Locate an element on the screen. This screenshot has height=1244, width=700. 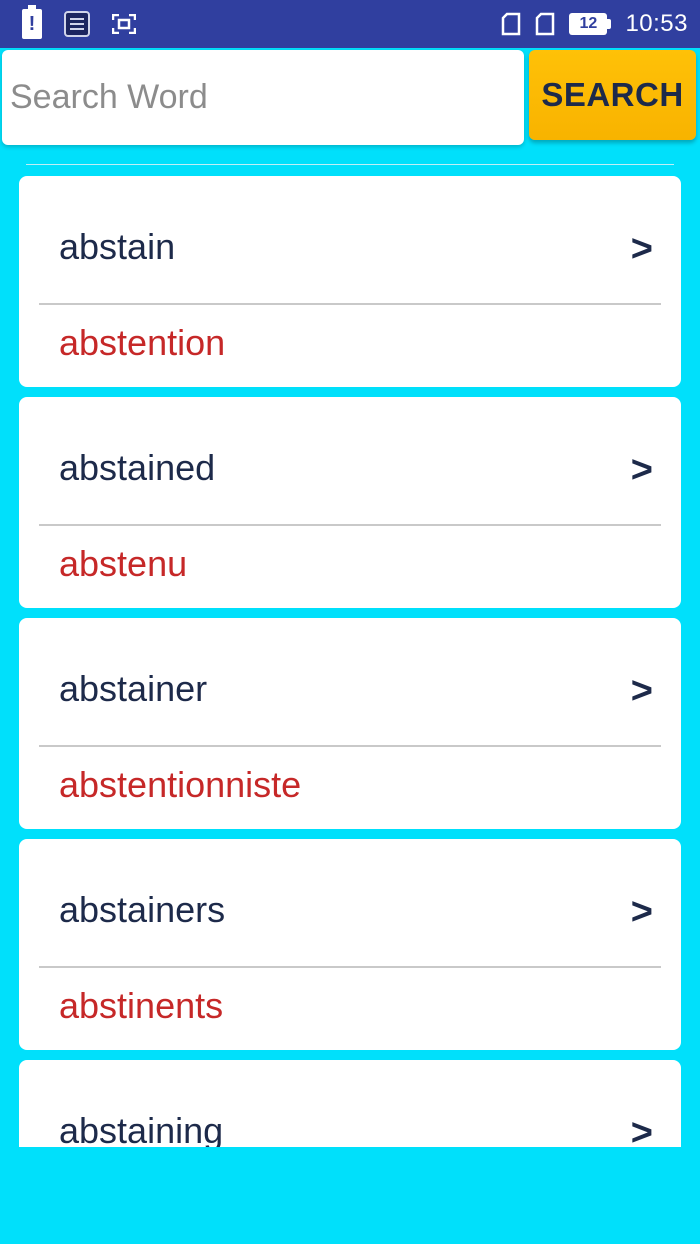
screenshot-icon is located at coordinates (124, 24).